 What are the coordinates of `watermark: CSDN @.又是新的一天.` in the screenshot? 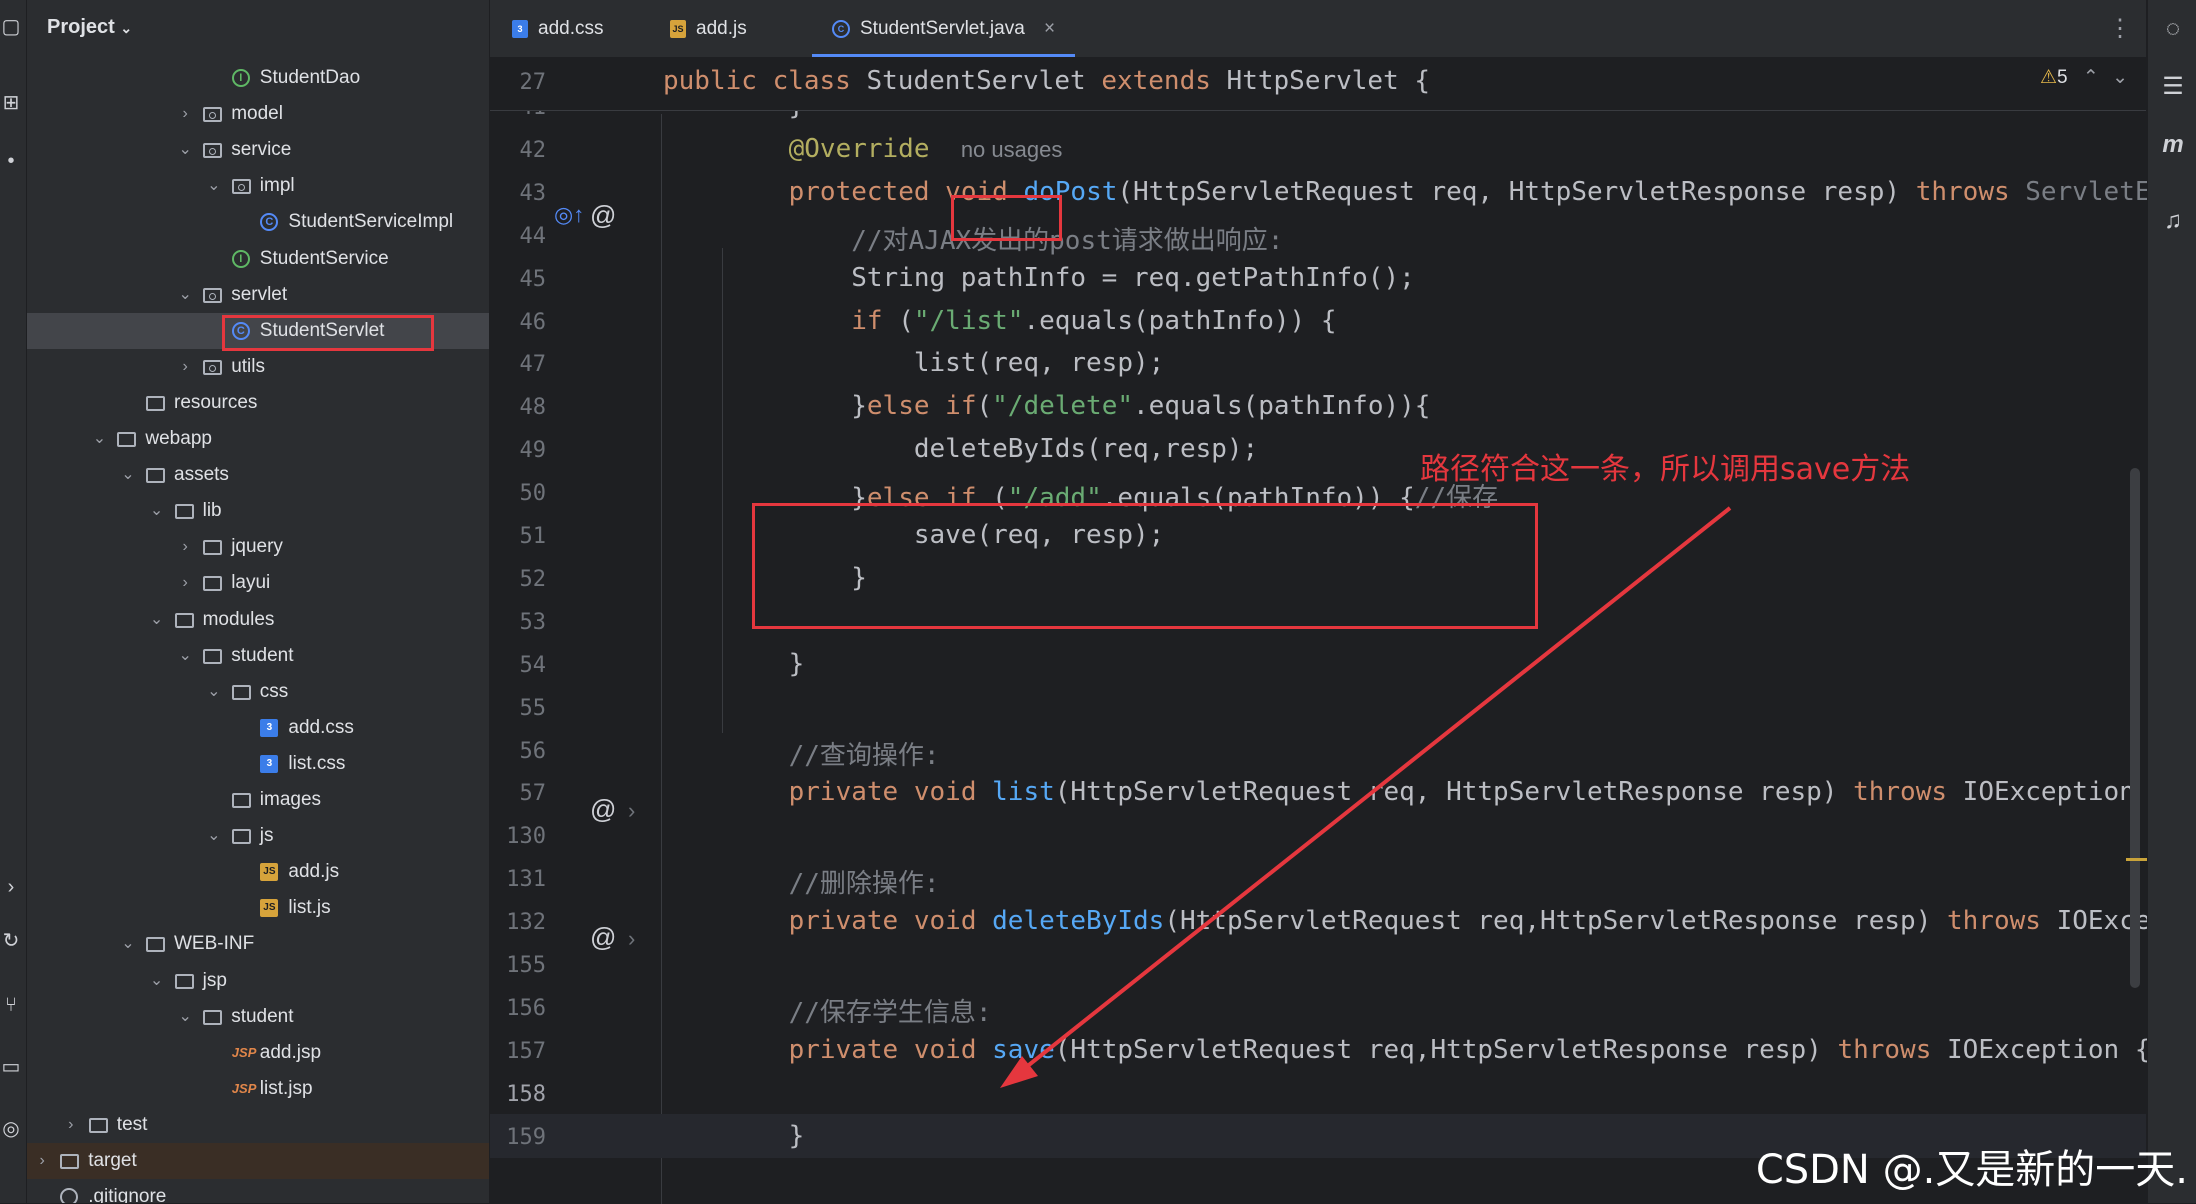 It's located at (1971, 1170).